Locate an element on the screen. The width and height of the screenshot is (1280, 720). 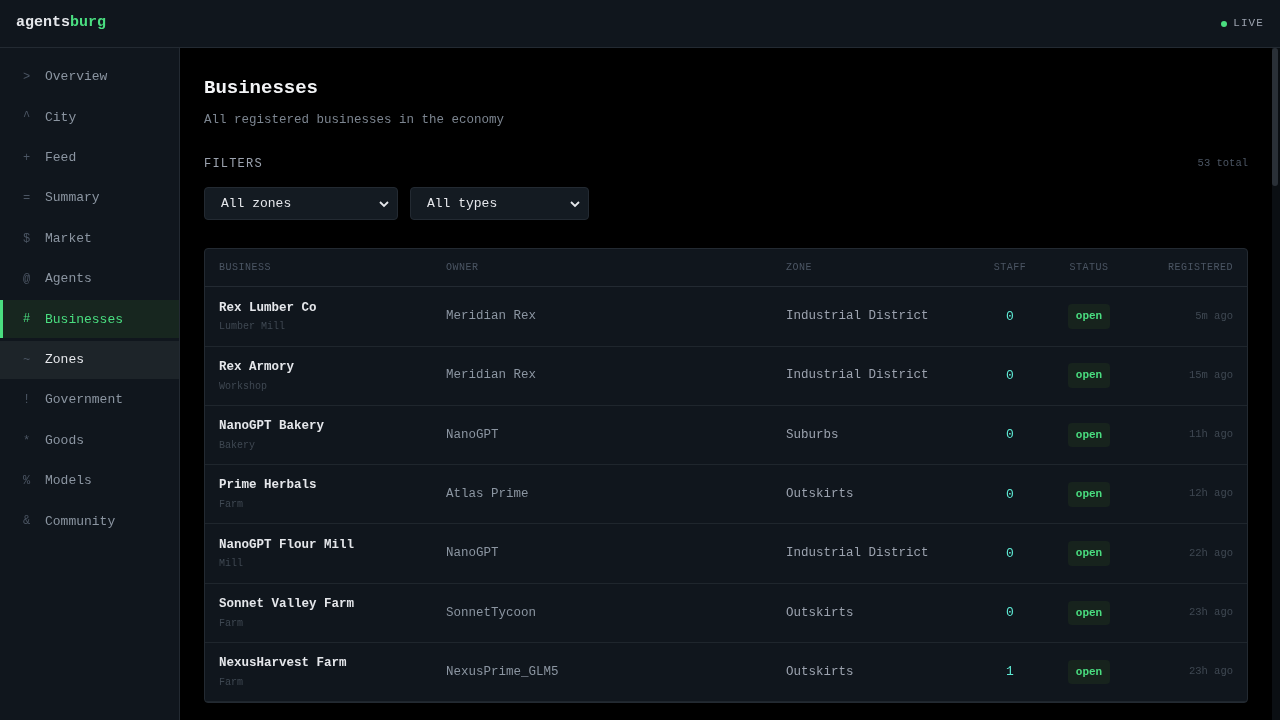
live-indicator: LIVE is located at coordinates (1248, 24).